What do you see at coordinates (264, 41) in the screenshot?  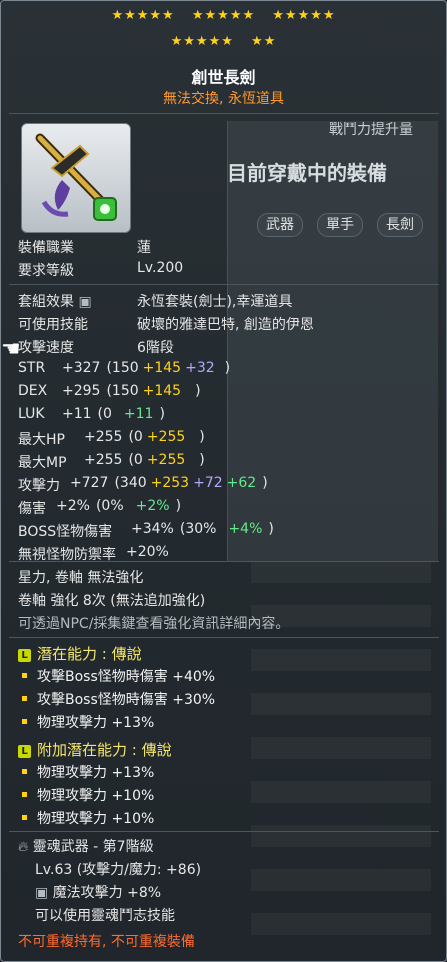 I see `star-group: ★★` at bounding box center [264, 41].